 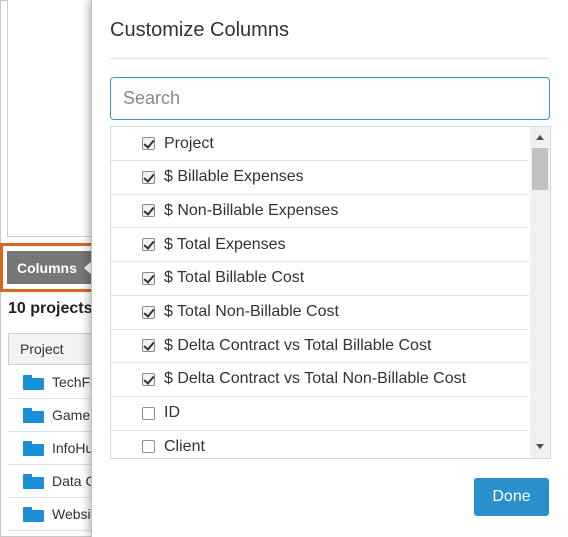 I want to click on project-row: Data Center, so click(x=53, y=481).